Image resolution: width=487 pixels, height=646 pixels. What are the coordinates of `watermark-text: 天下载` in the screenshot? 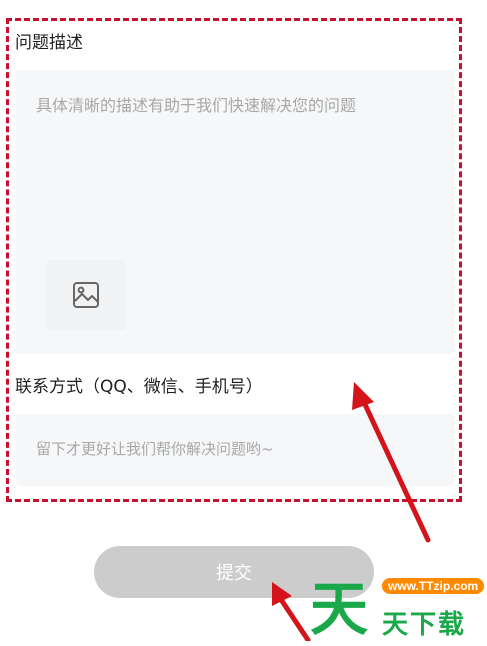 It's located at (424, 625).